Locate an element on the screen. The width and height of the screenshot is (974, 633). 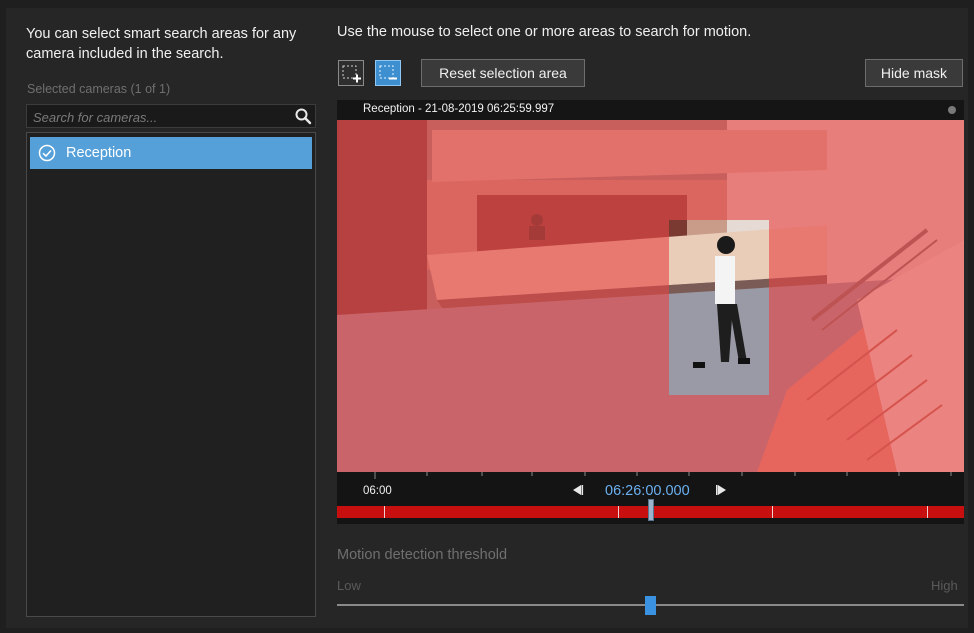
camera-item-reception: Reception is located at coordinates (171, 153).